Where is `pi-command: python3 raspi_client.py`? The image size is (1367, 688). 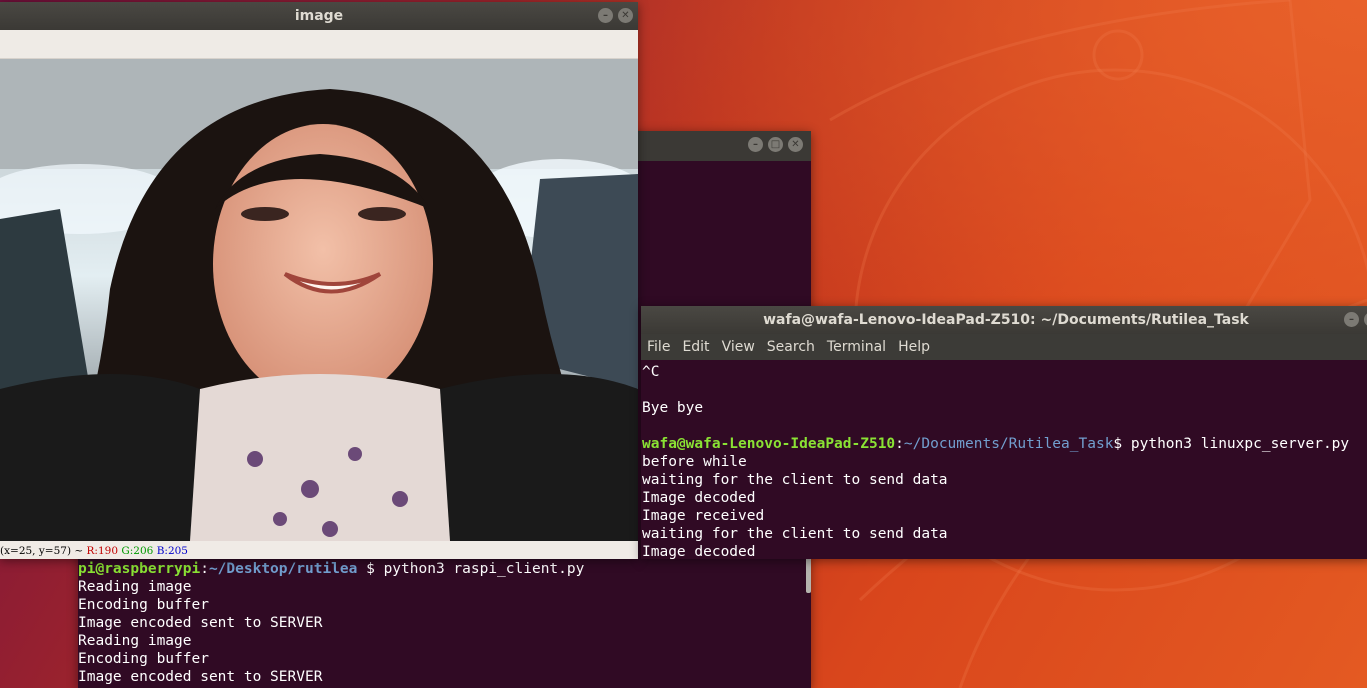 pi-command: python3 raspi_client.py is located at coordinates (484, 569).